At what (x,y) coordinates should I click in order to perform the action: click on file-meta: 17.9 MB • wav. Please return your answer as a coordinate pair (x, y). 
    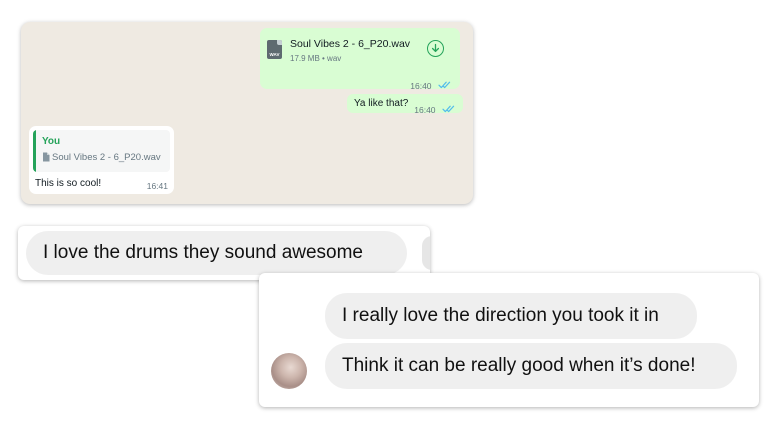
    Looking at the image, I should click on (316, 58).